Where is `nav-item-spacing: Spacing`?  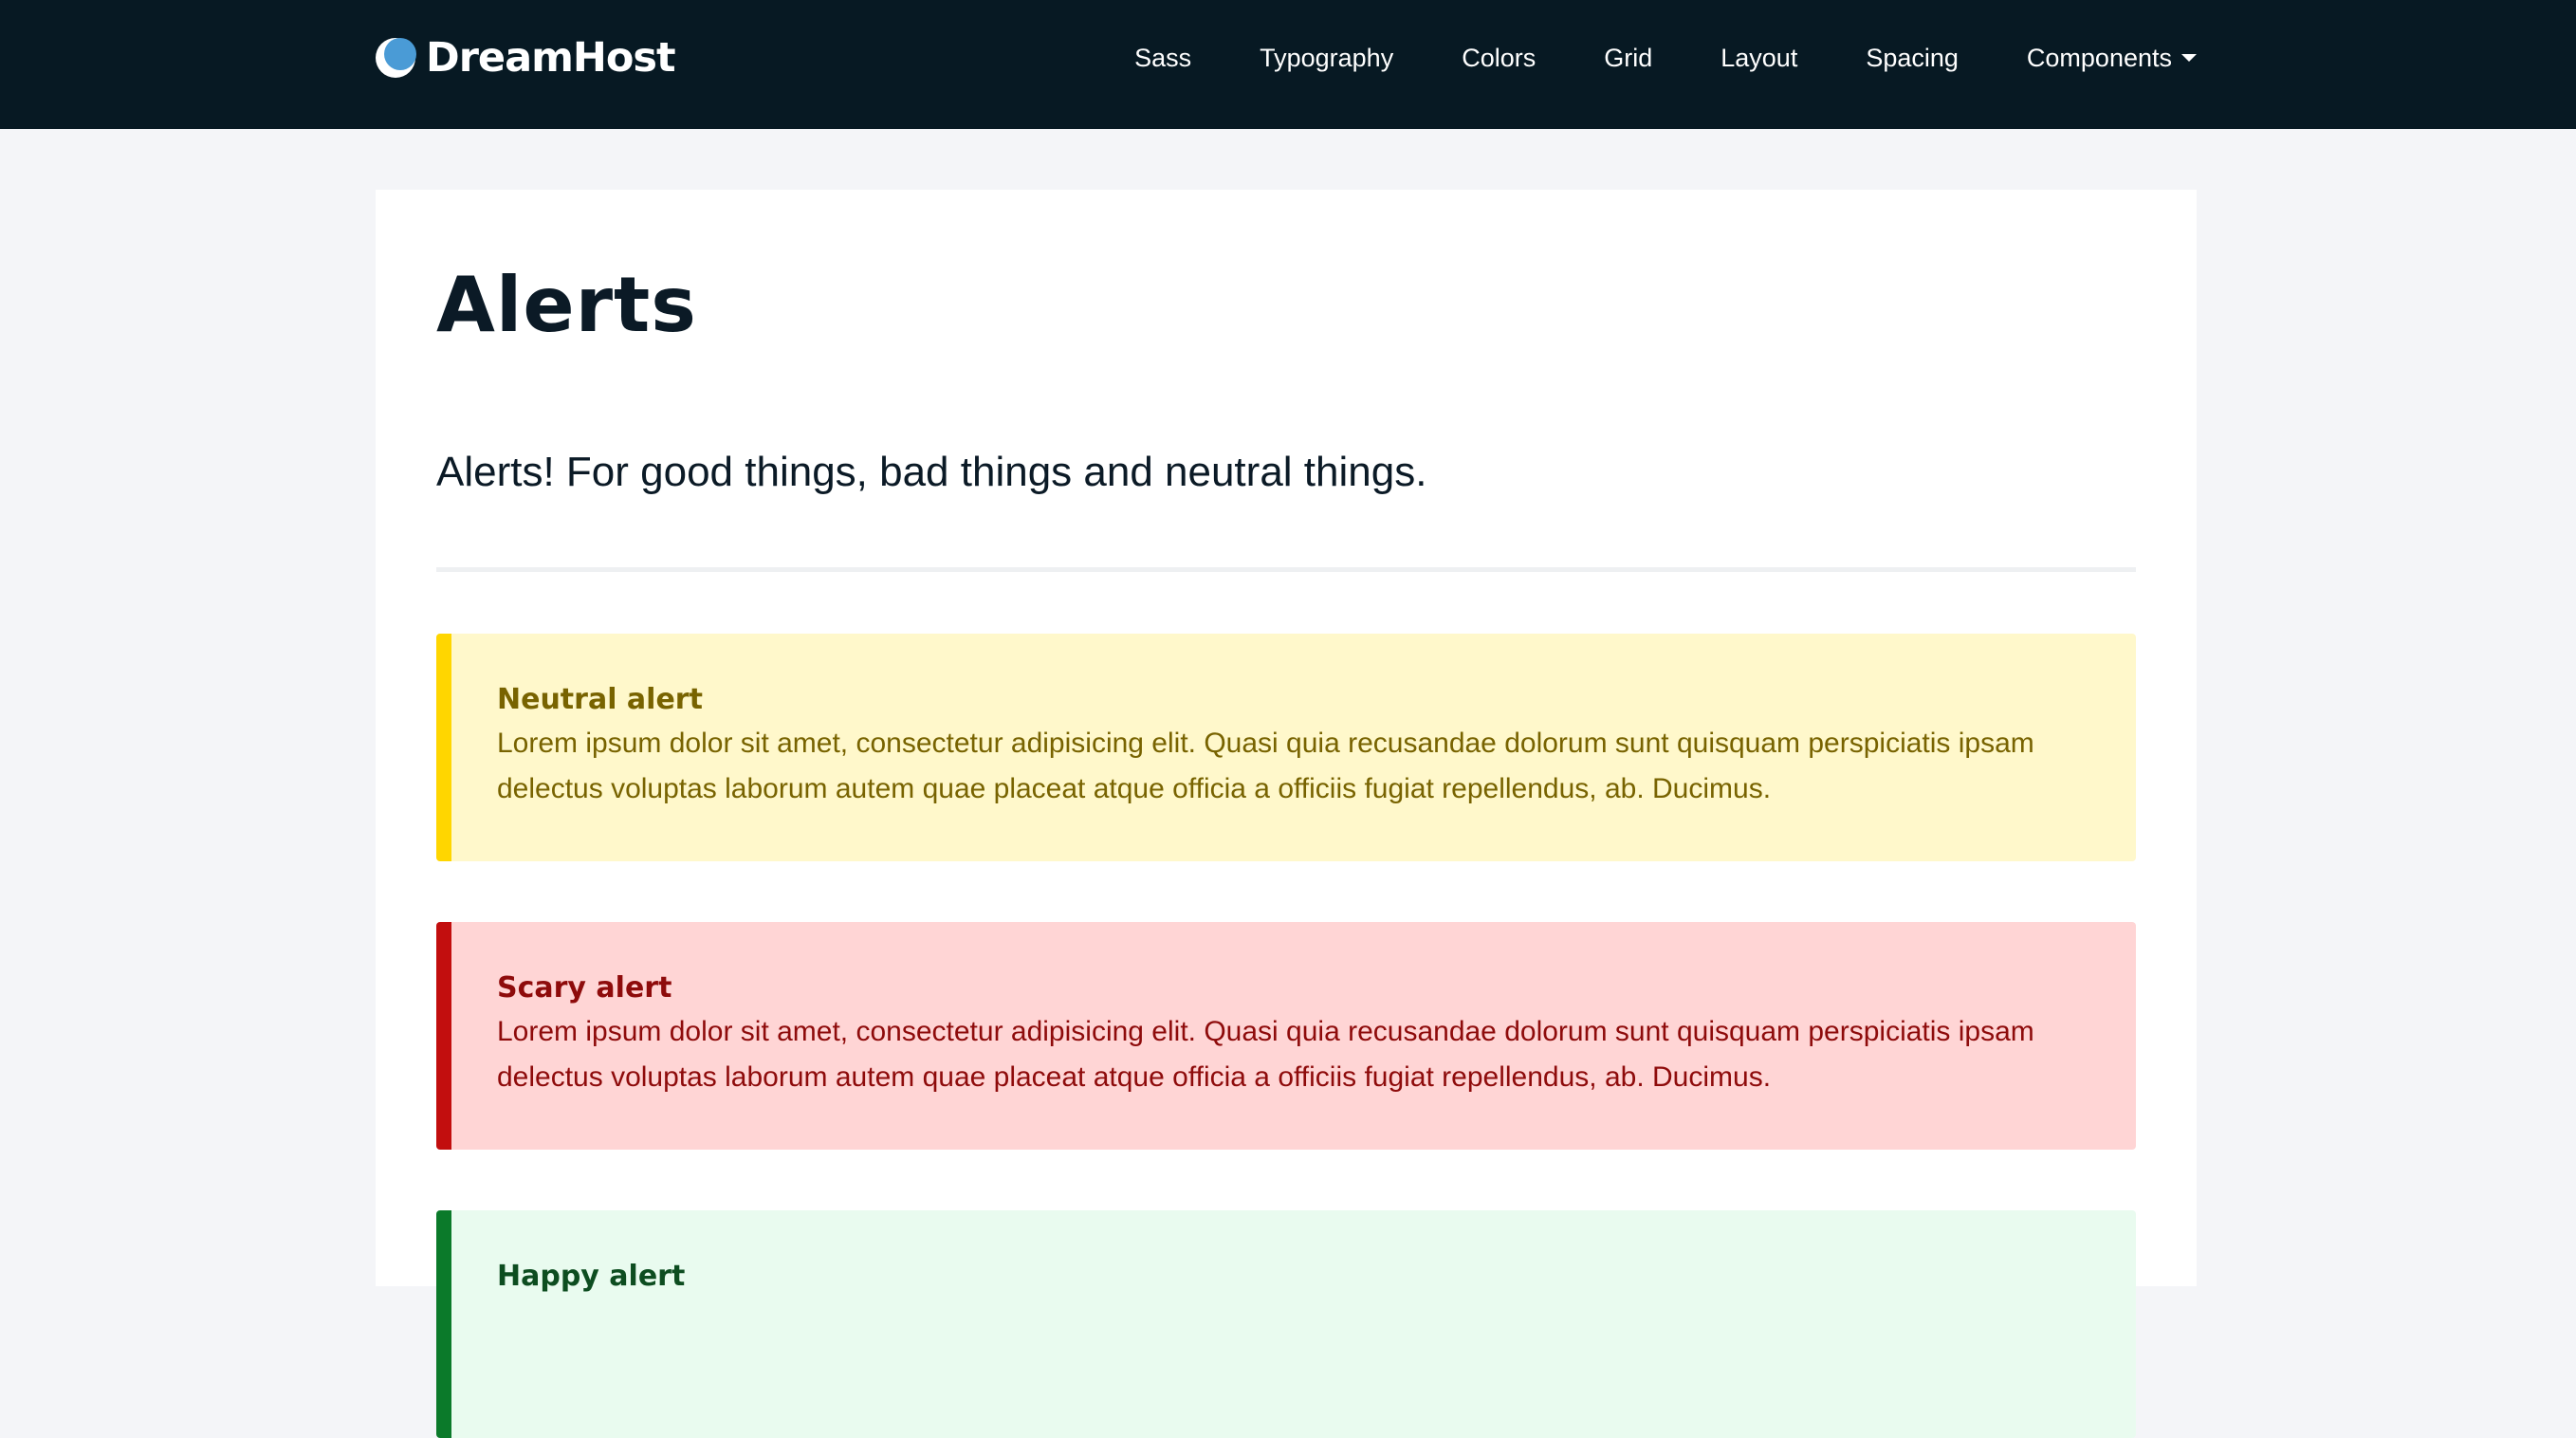 nav-item-spacing: Spacing is located at coordinates (1912, 58).